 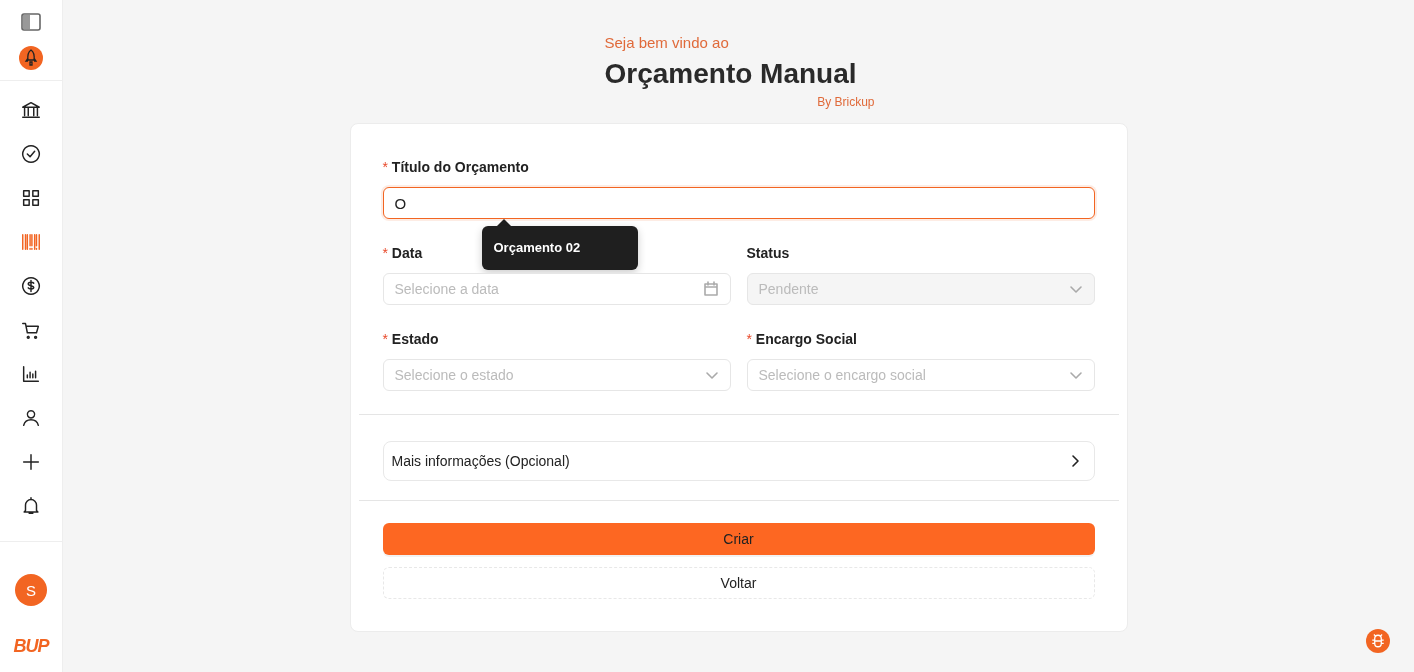 What do you see at coordinates (738, 461) in the screenshot?
I see `collapse-panel: Mais informações (Opcional)` at bounding box center [738, 461].